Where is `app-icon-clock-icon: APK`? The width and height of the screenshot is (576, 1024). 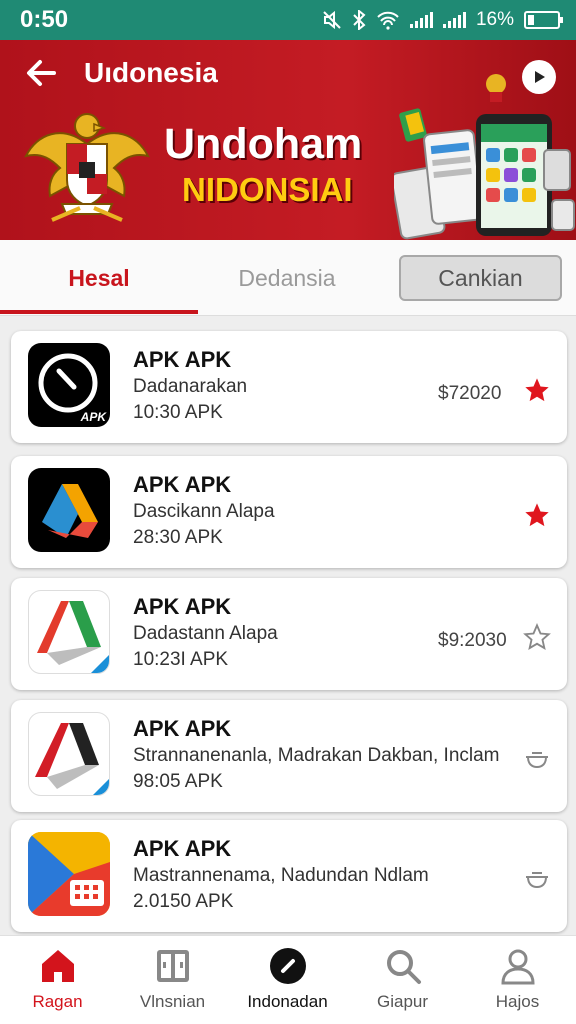 app-icon-clock-icon: APK is located at coordinates (69, 385).